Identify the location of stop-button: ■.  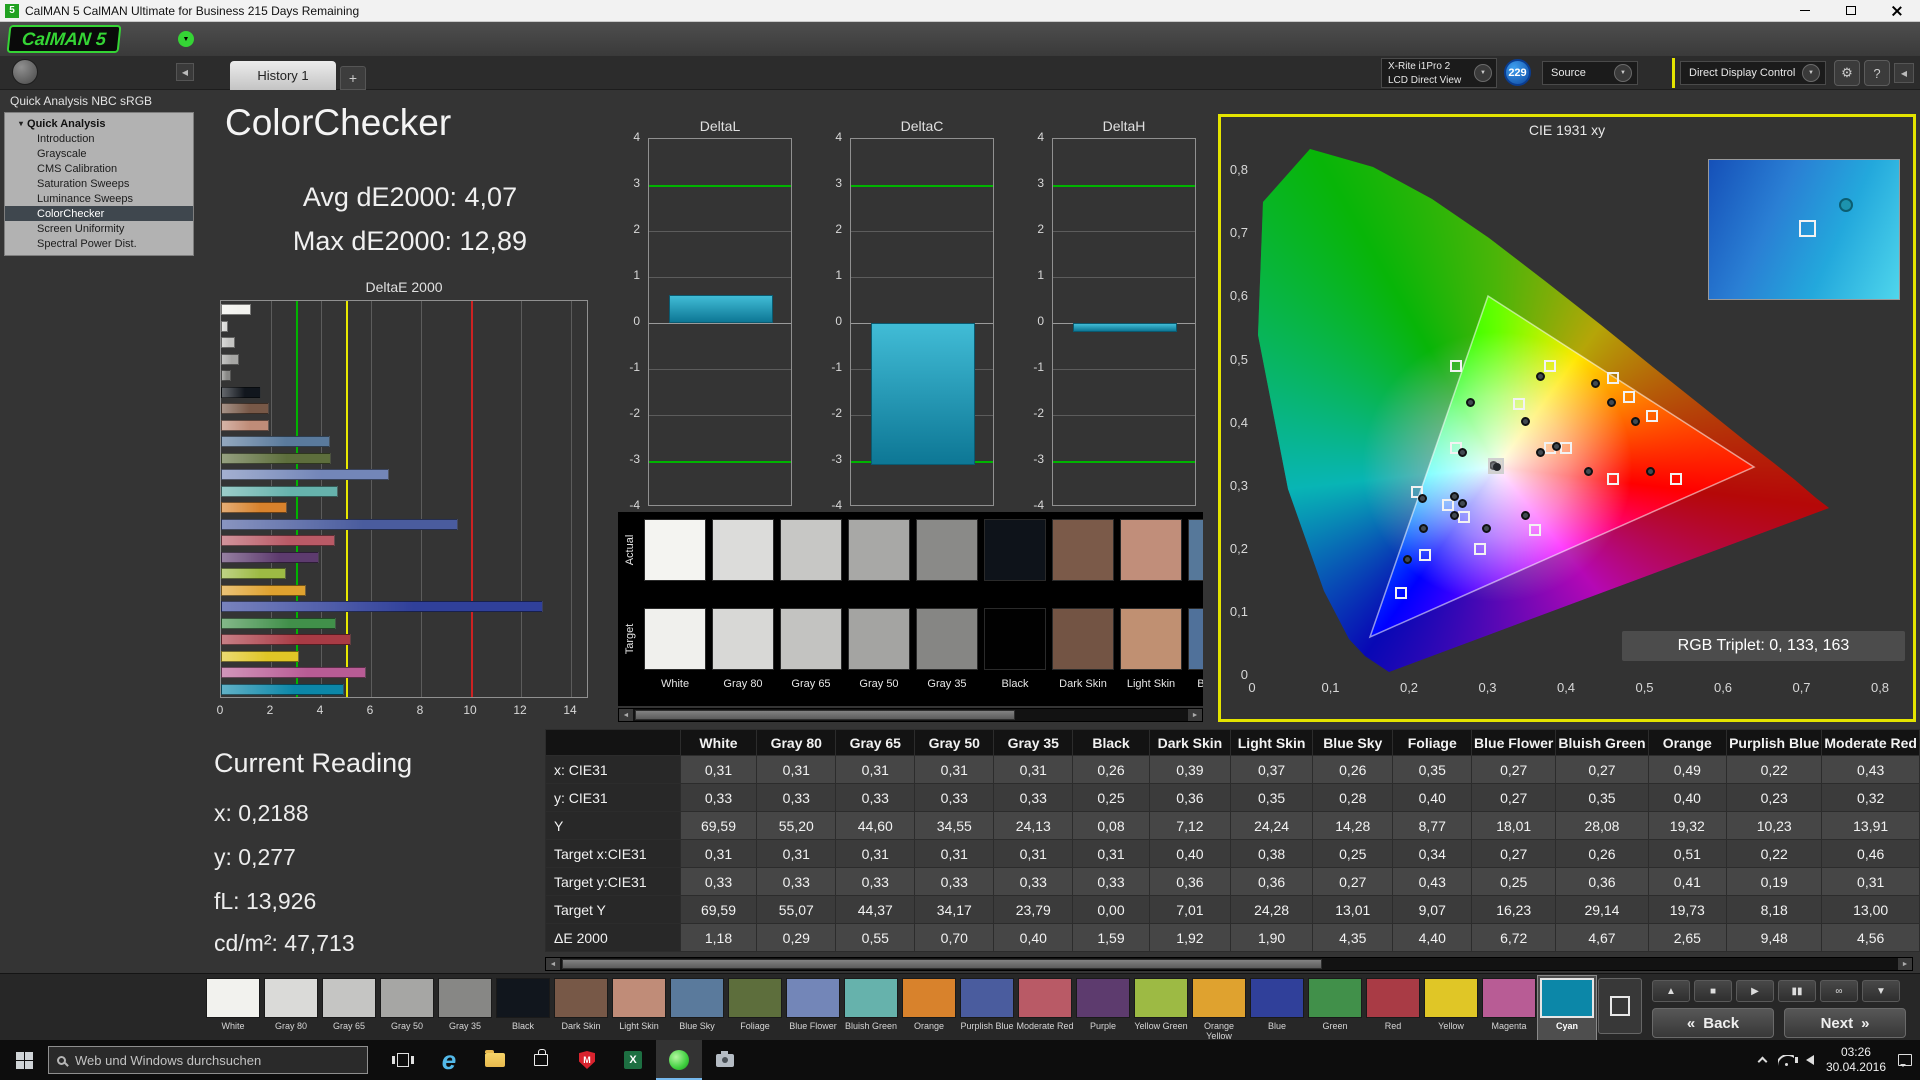
(1713, 991).